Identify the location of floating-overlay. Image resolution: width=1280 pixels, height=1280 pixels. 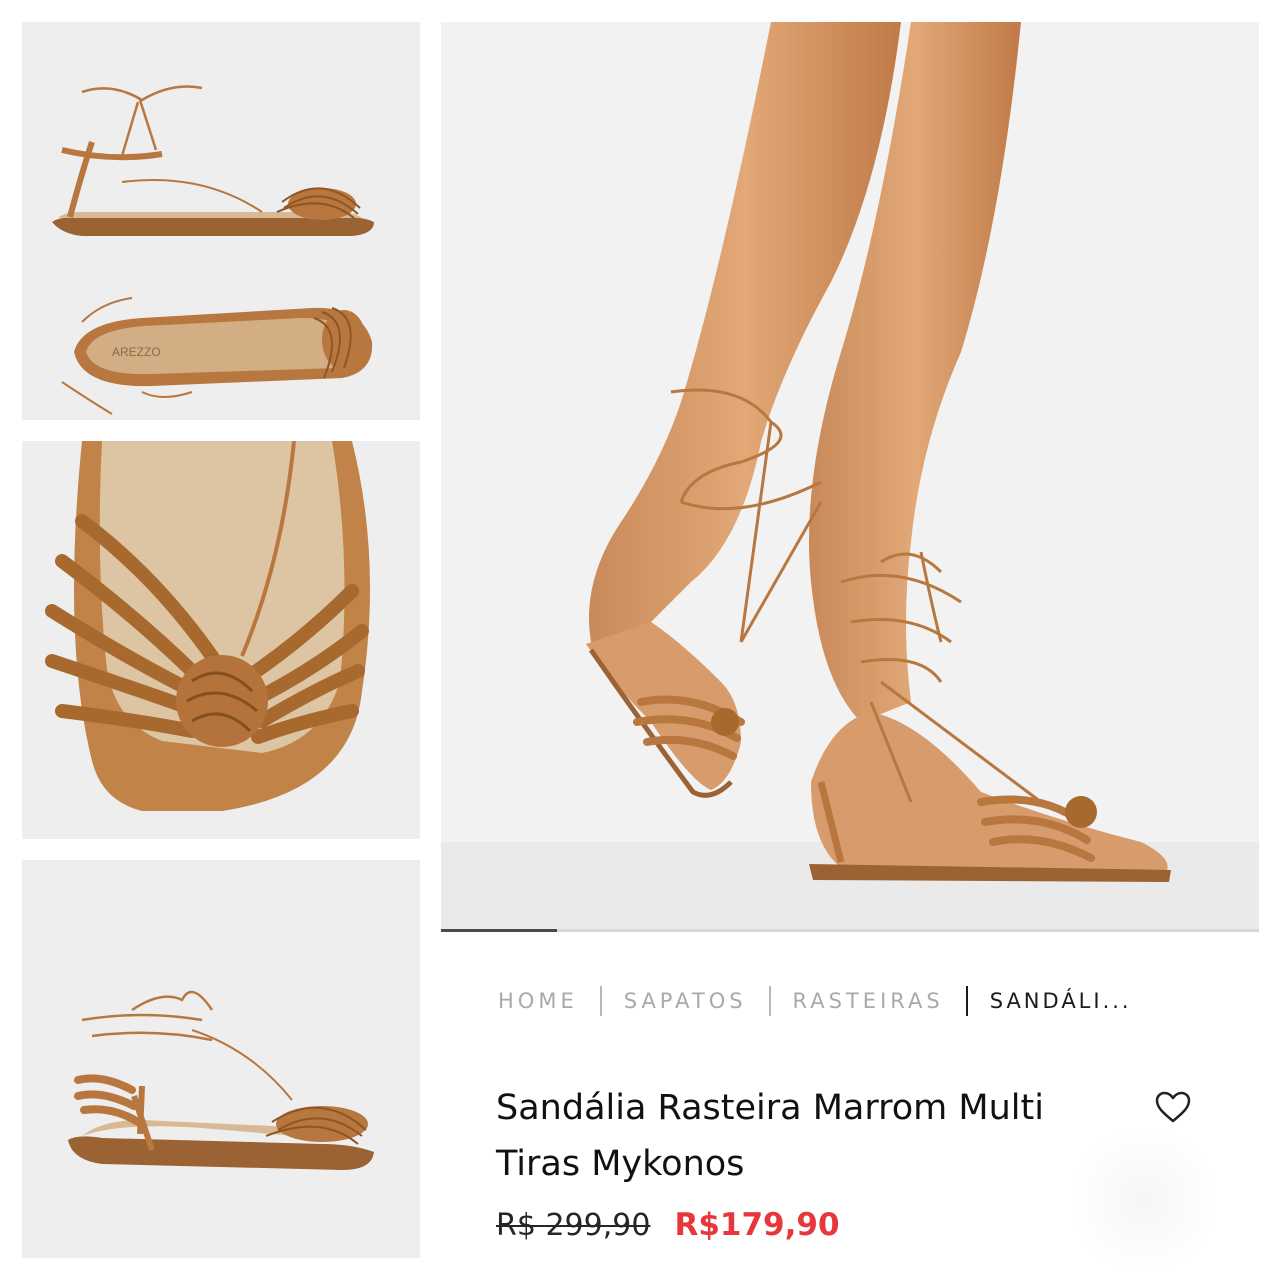
(1145, 1200).